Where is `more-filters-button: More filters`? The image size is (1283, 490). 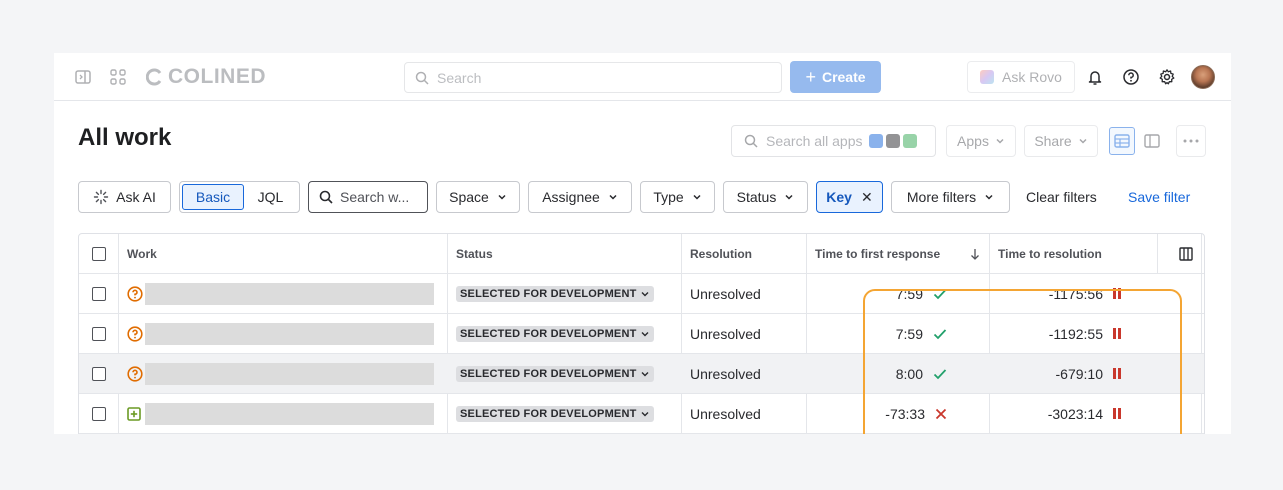
more-filters-button: More filters is located at coordinates (950, 197).